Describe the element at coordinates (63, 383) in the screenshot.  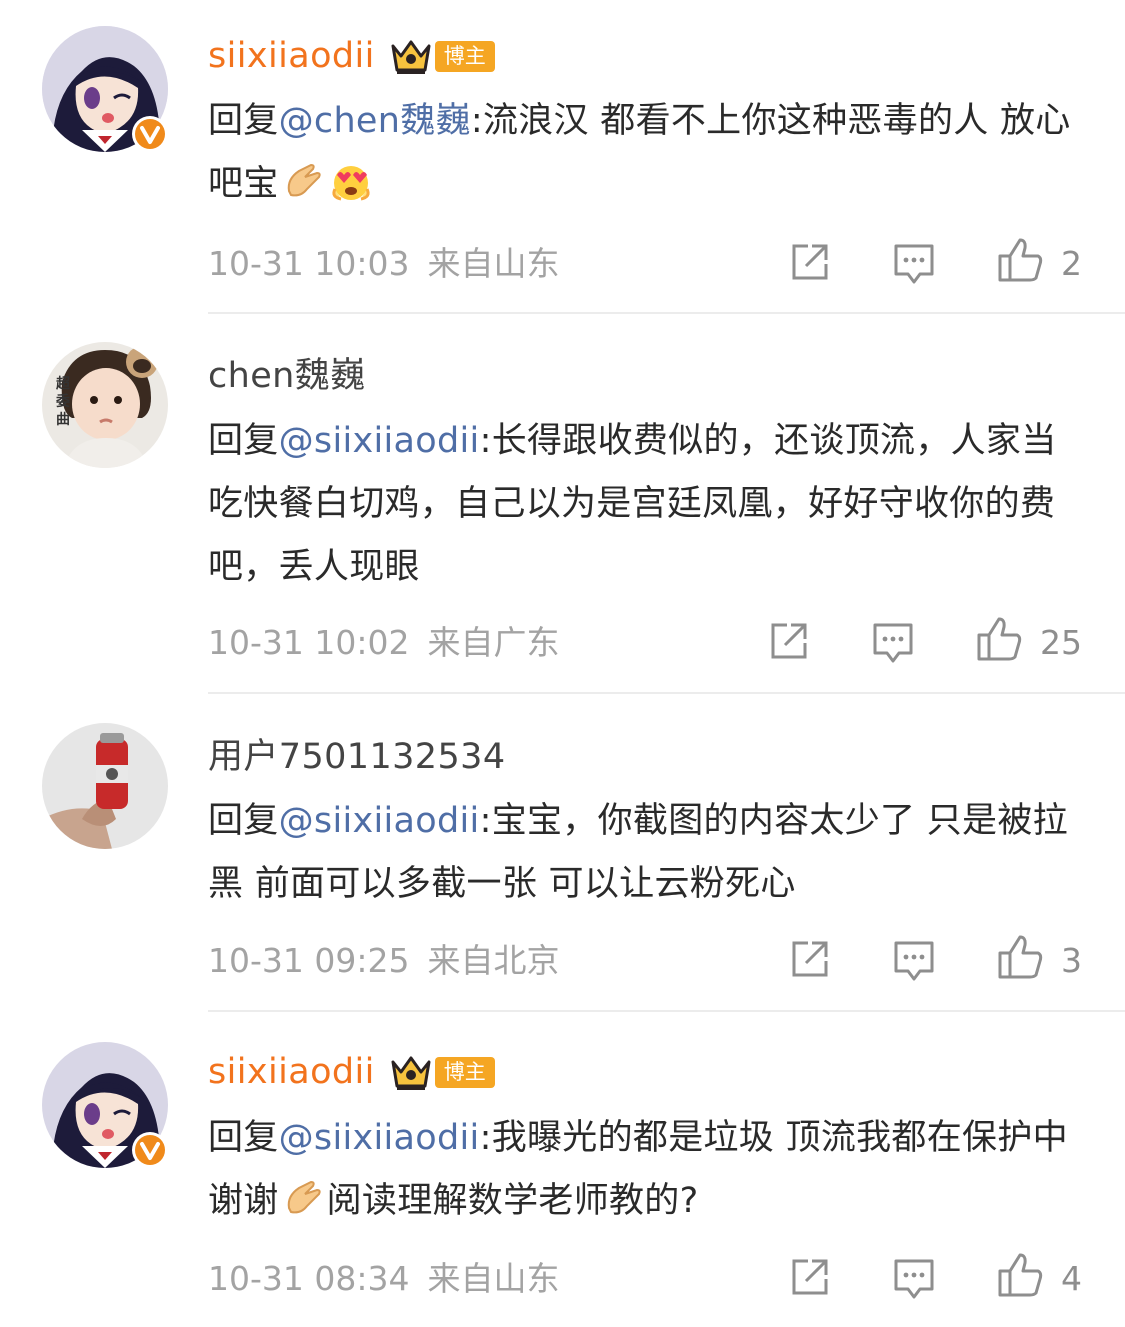
I see `svg-text: 超` at that location.